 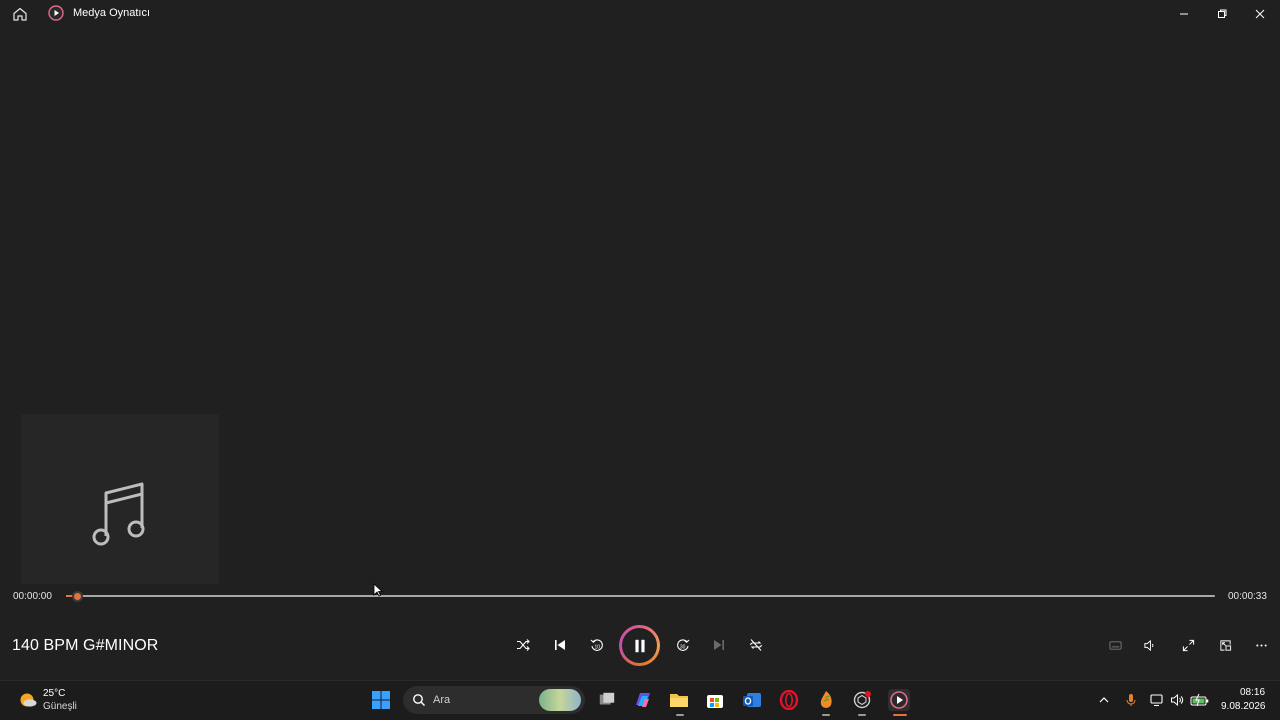 I want to click on file-explorer-app, so click(x=679, y=700).